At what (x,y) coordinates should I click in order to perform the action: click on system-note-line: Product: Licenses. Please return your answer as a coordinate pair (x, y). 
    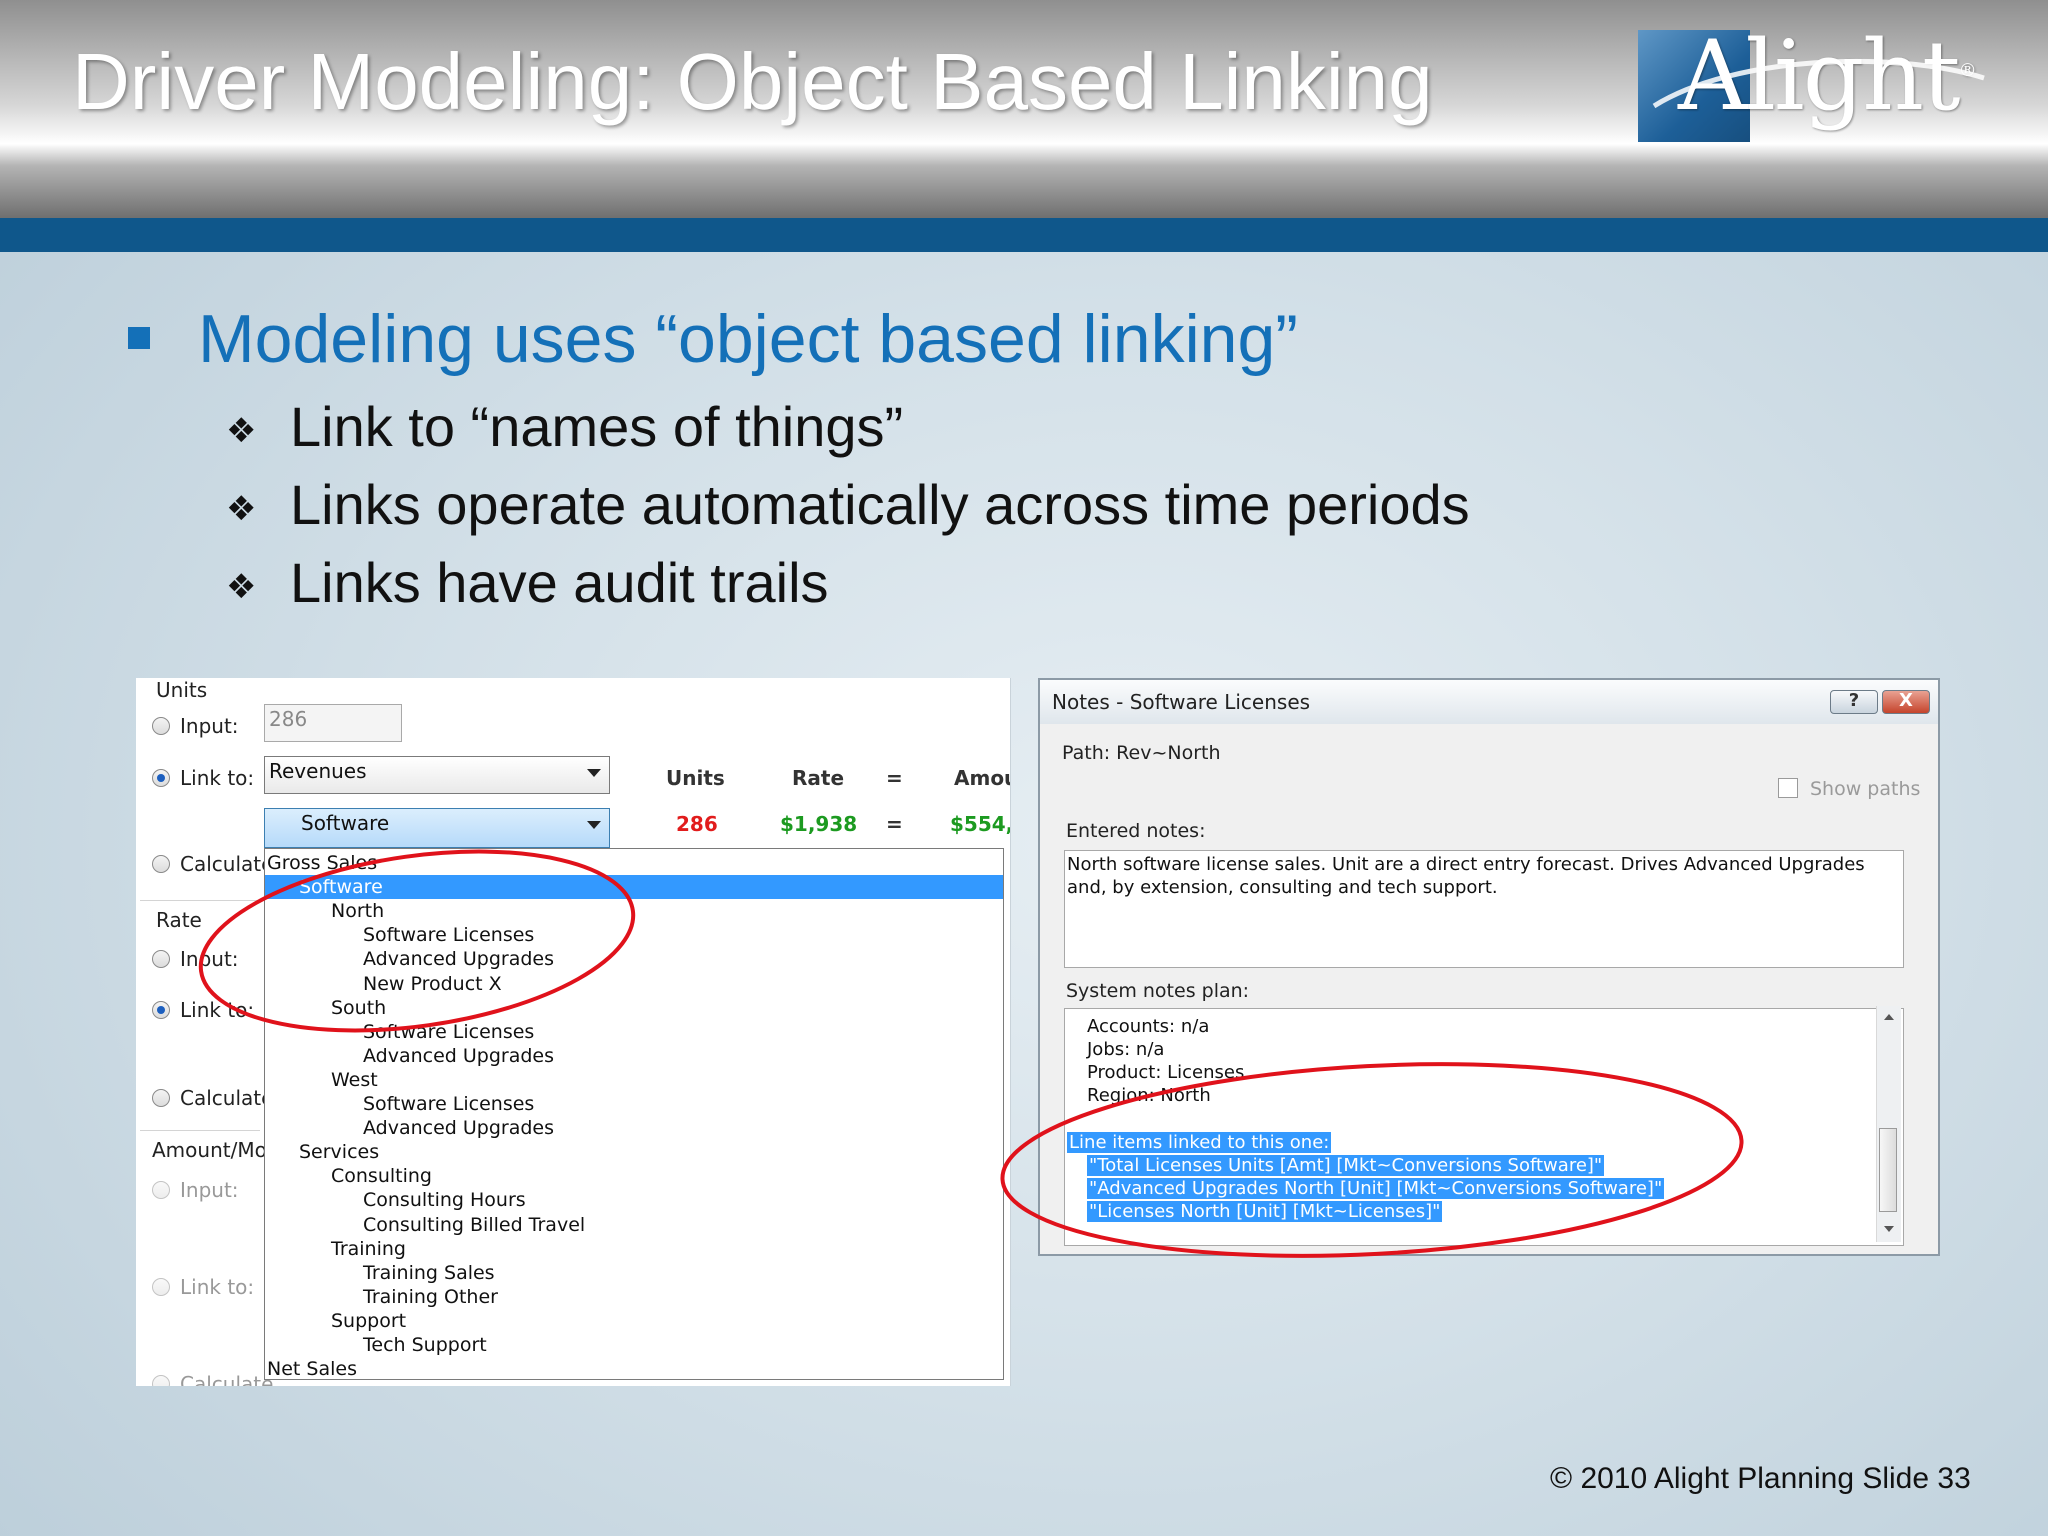
    Looking at the image, I should click on (1166, 1072).